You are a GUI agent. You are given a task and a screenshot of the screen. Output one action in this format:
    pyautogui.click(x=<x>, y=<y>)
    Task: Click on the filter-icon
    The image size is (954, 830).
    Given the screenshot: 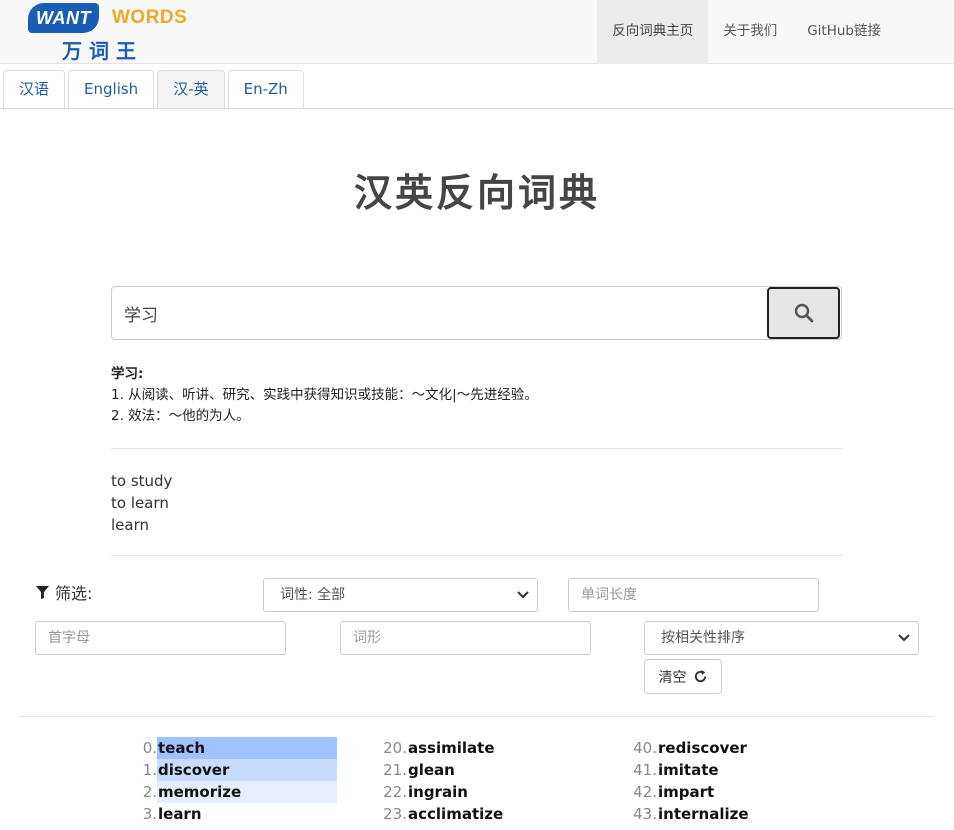 What is the action you would take?
    pyautogui.click(x=42, y=592)
    